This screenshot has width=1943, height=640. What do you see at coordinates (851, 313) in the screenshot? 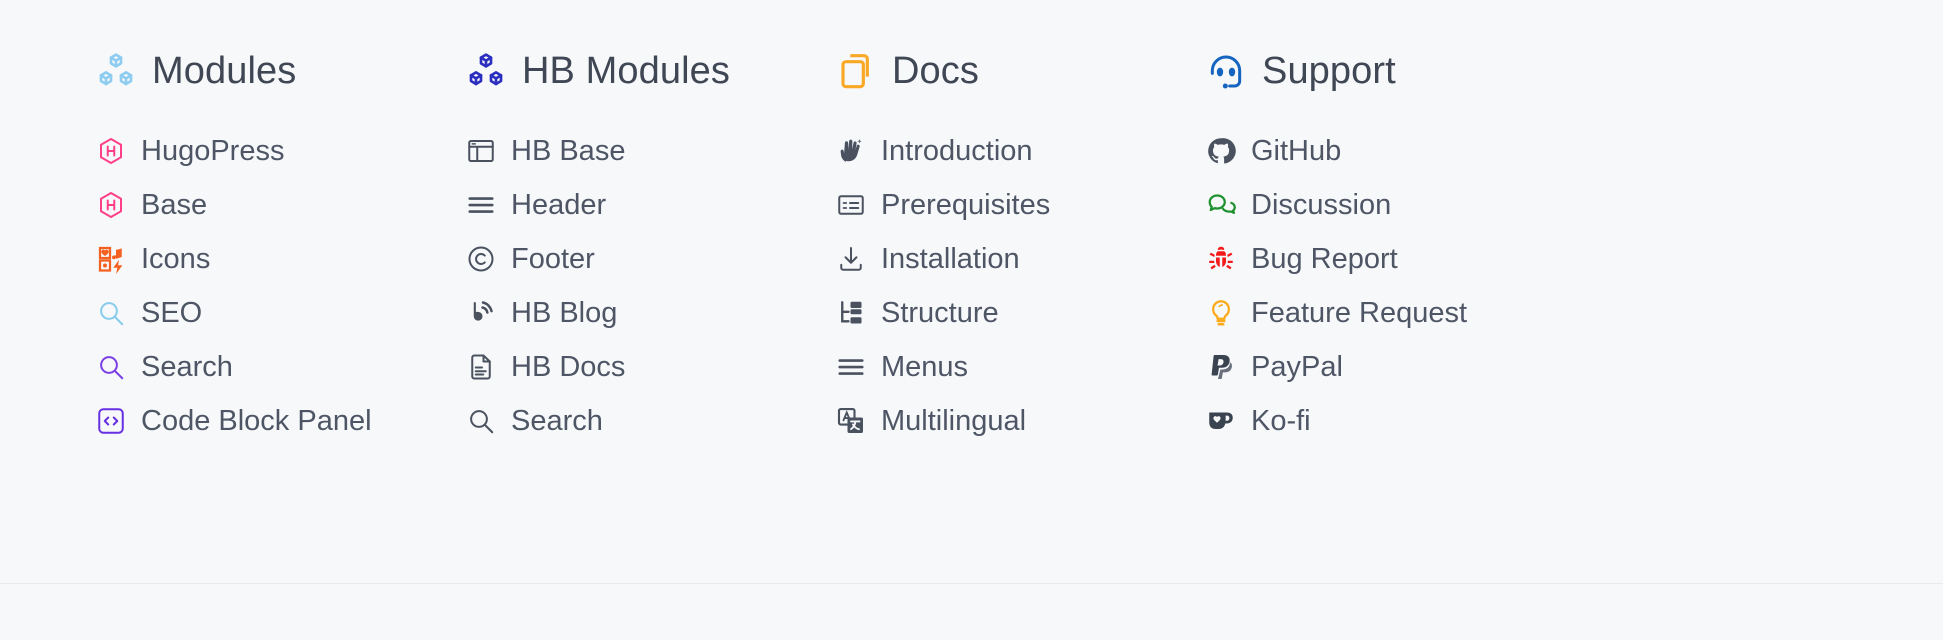
I see `tree-nodes-icon` at bounding box center [851, 313].